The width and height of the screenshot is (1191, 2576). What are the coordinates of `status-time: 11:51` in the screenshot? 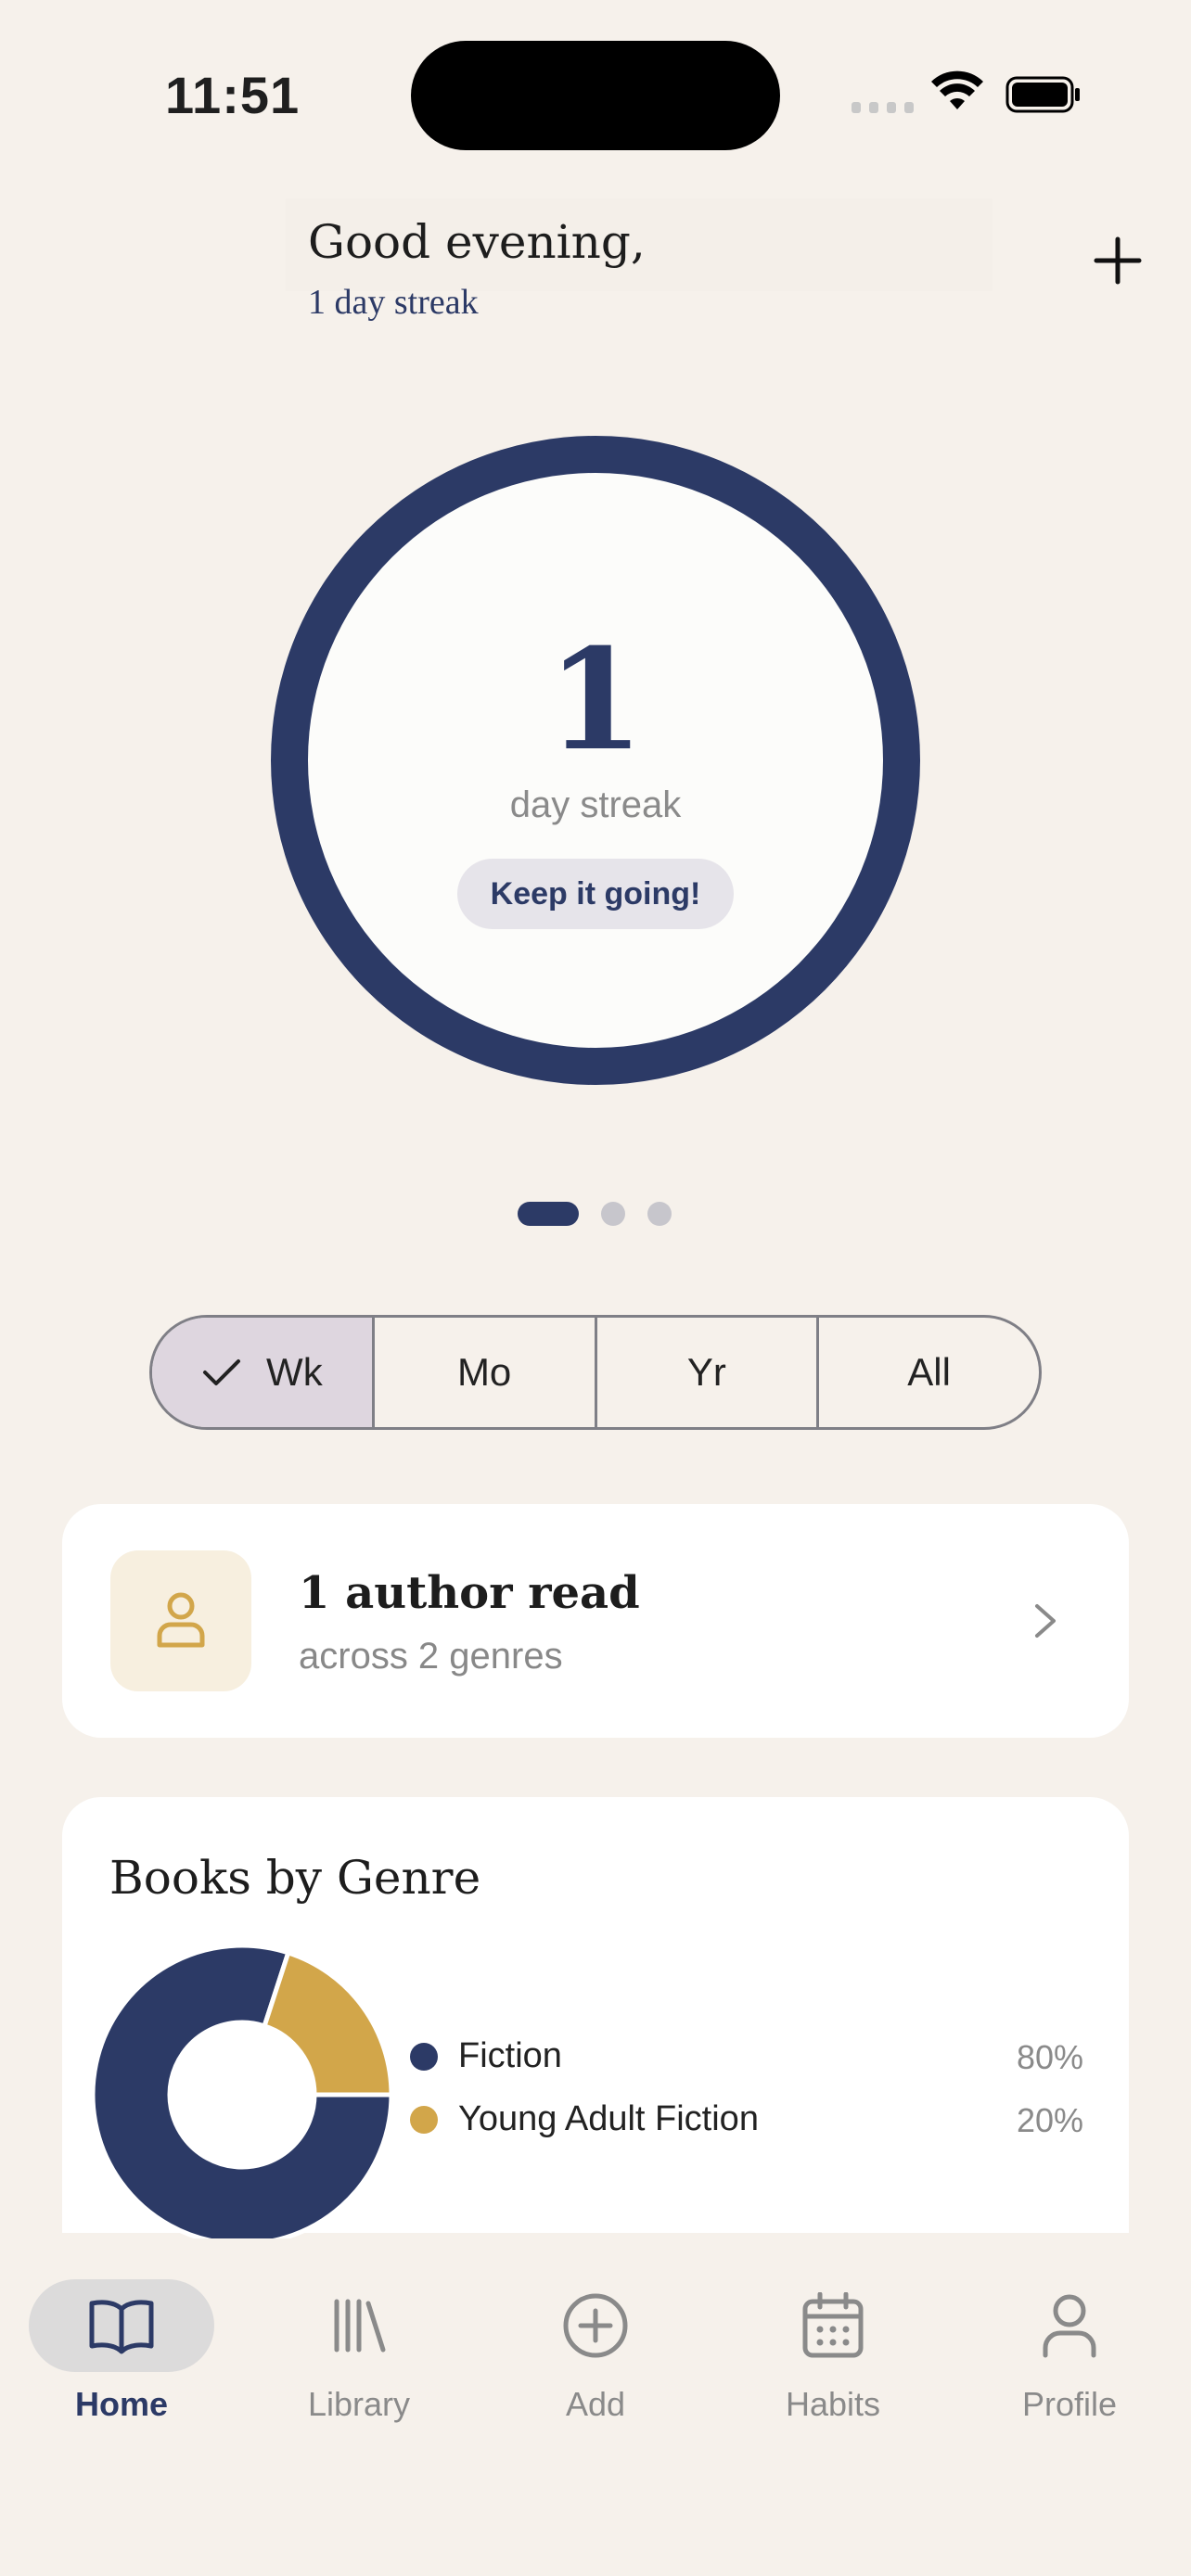 It's located at (233, 95).